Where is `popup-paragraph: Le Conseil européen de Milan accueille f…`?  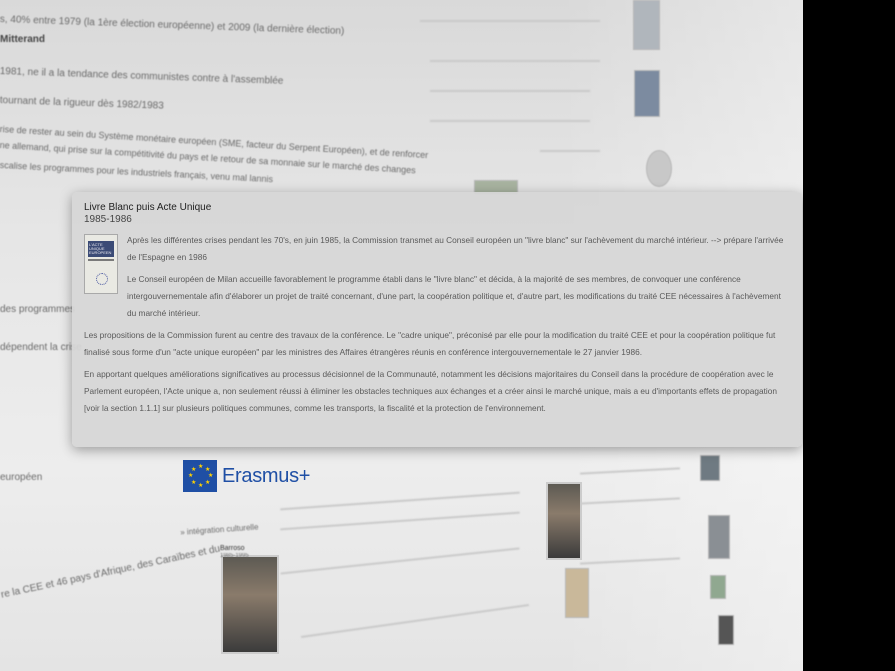
popup-paragraph: Le Conseil européen de Milan accueille f… is located at coordinates (454, 296).